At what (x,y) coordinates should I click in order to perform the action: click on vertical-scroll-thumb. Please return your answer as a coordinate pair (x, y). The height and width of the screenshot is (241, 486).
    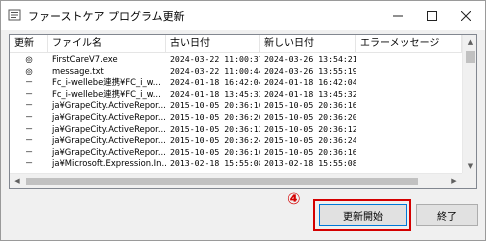
    Looking at the image, I should click on (470, 57).